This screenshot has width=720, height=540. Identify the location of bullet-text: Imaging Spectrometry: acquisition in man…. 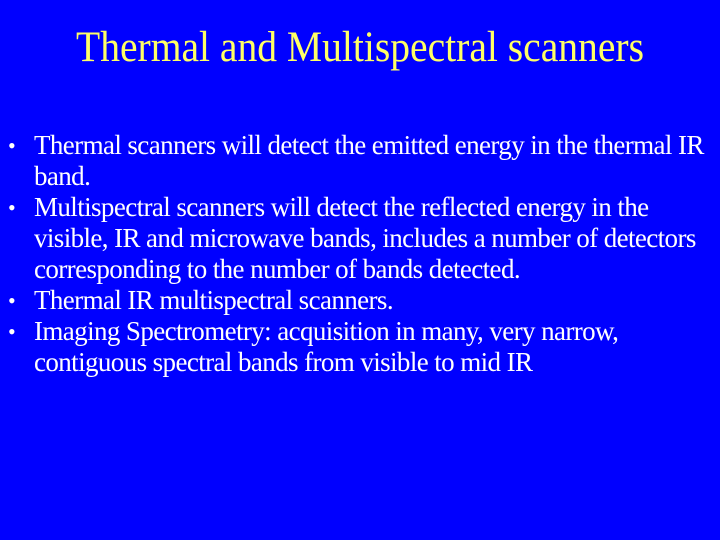
(326, 346).